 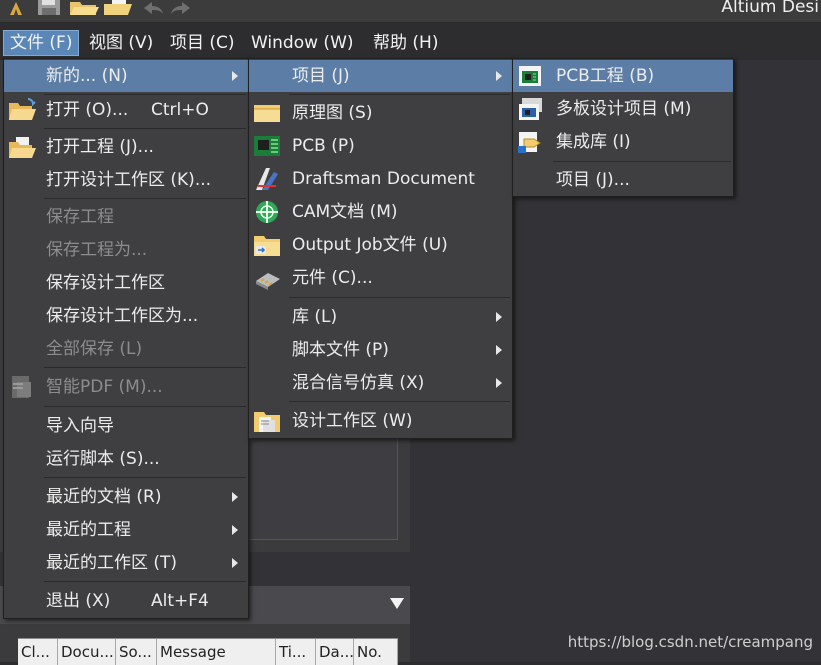 What do you see at coordinates (105, 283) in the screenshot?
I see `menu-item-label: 保存设计工作区` at bounding box center [105, 283].